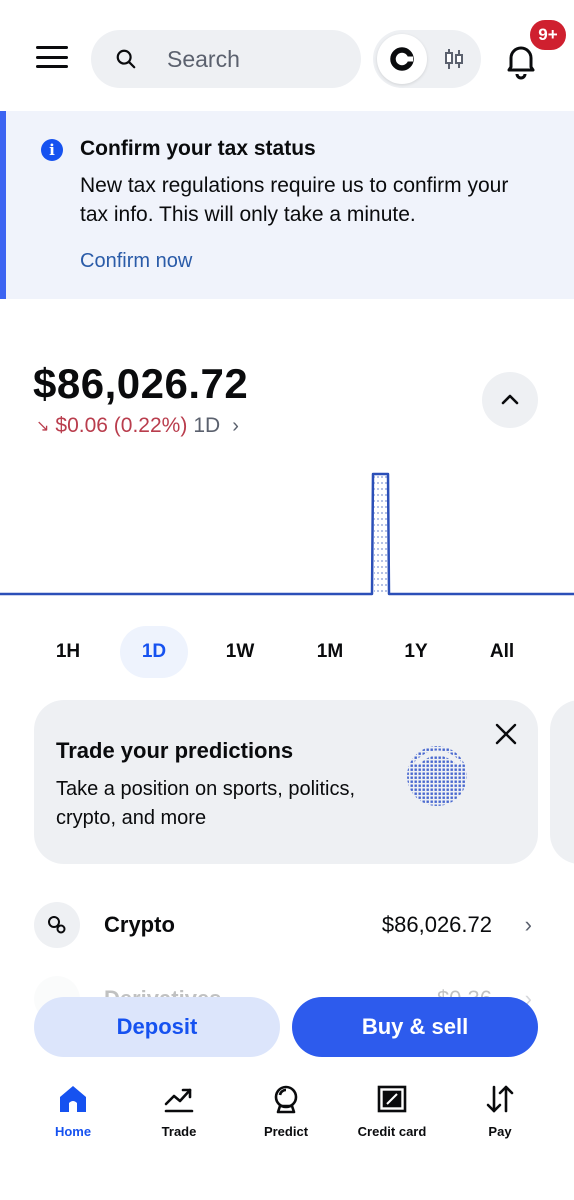 This screenshot has width=574, height=1200. I want to click on search-icon, so click(126, 59).